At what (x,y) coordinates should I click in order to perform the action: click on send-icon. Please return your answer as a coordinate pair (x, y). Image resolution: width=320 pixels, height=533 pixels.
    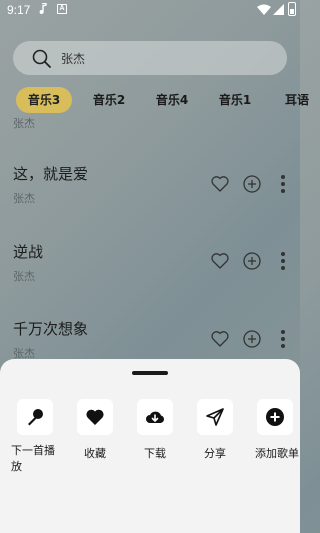
    Looking at the image, I should click on (215, 417).